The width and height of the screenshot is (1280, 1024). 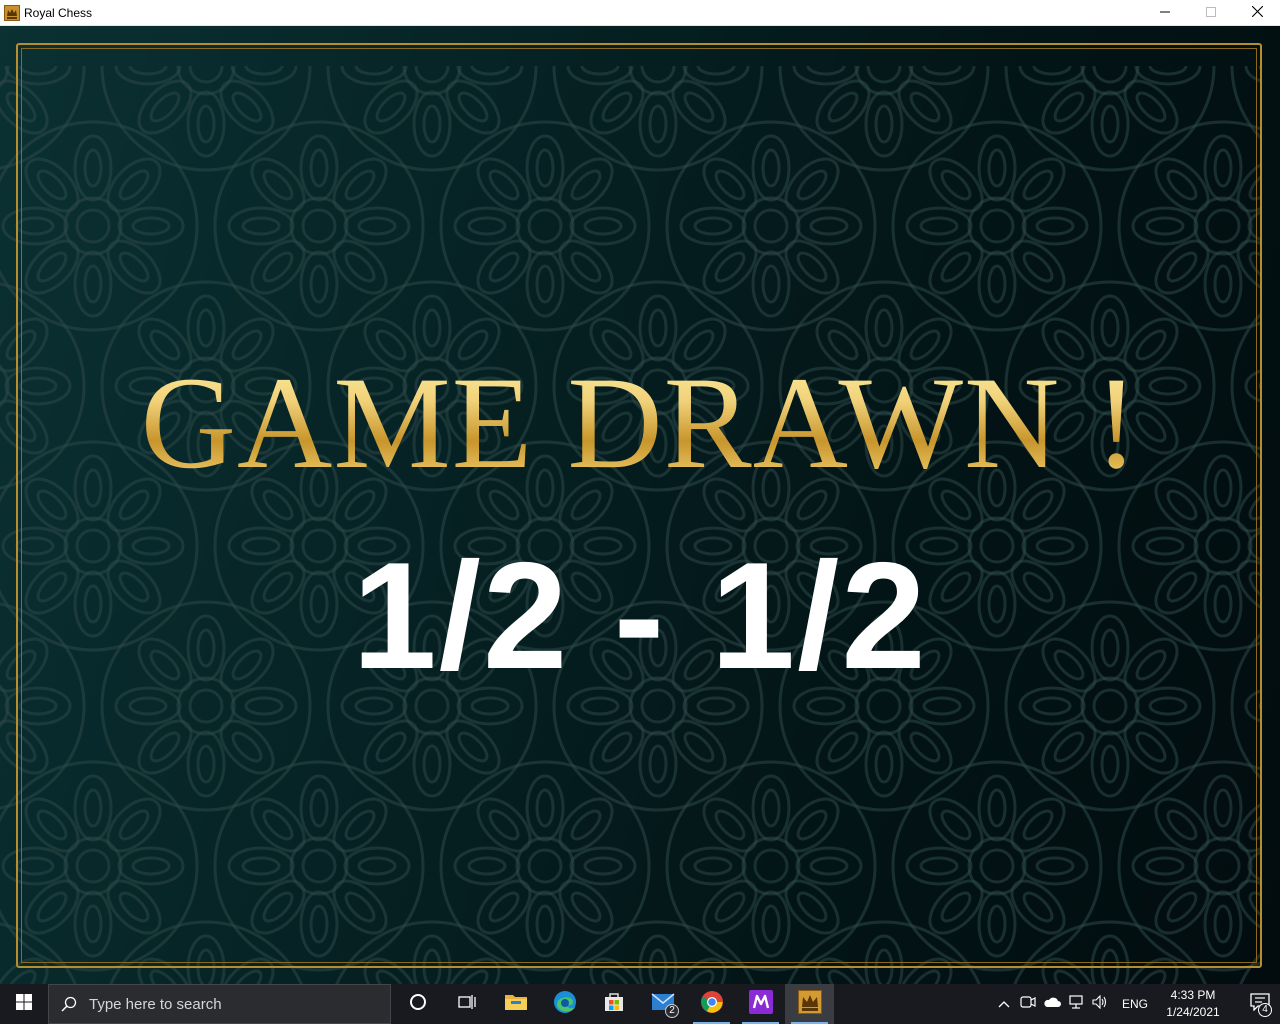 I want to click on meet-now-button, so click(x=1028, y=1004).